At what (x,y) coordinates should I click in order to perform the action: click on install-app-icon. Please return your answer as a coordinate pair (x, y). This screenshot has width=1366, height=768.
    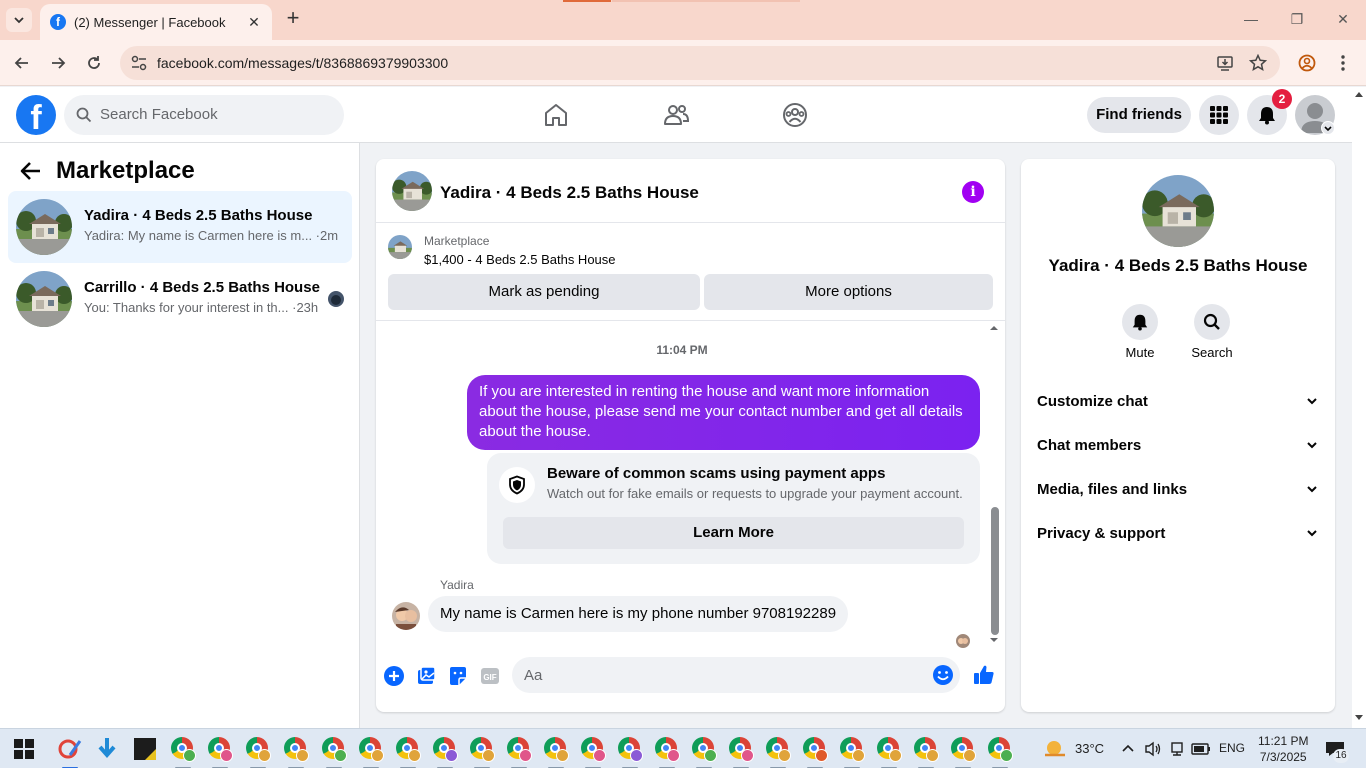
    Looking at the image, I should click on (1225, 63).